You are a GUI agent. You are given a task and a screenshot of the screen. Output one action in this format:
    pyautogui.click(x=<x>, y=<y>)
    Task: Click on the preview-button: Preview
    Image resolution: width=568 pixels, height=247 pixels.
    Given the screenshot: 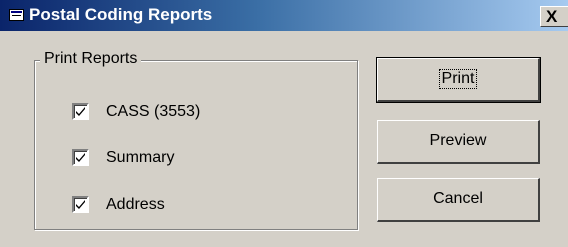 What is the action you would take?
    pyautogui.click(x=458, y=142)
    